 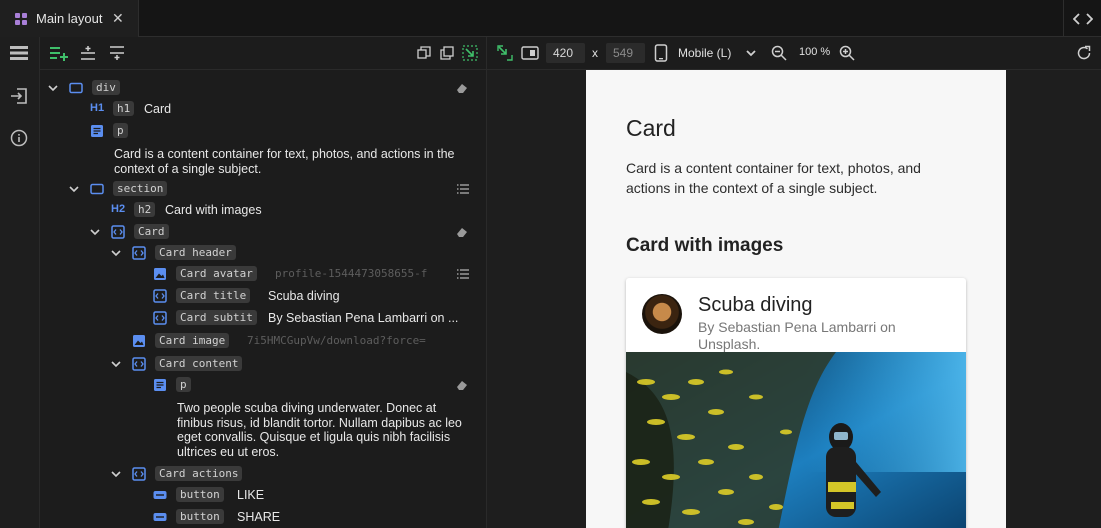 I want to click on zoom-out-button, so click(x=779, y=53).